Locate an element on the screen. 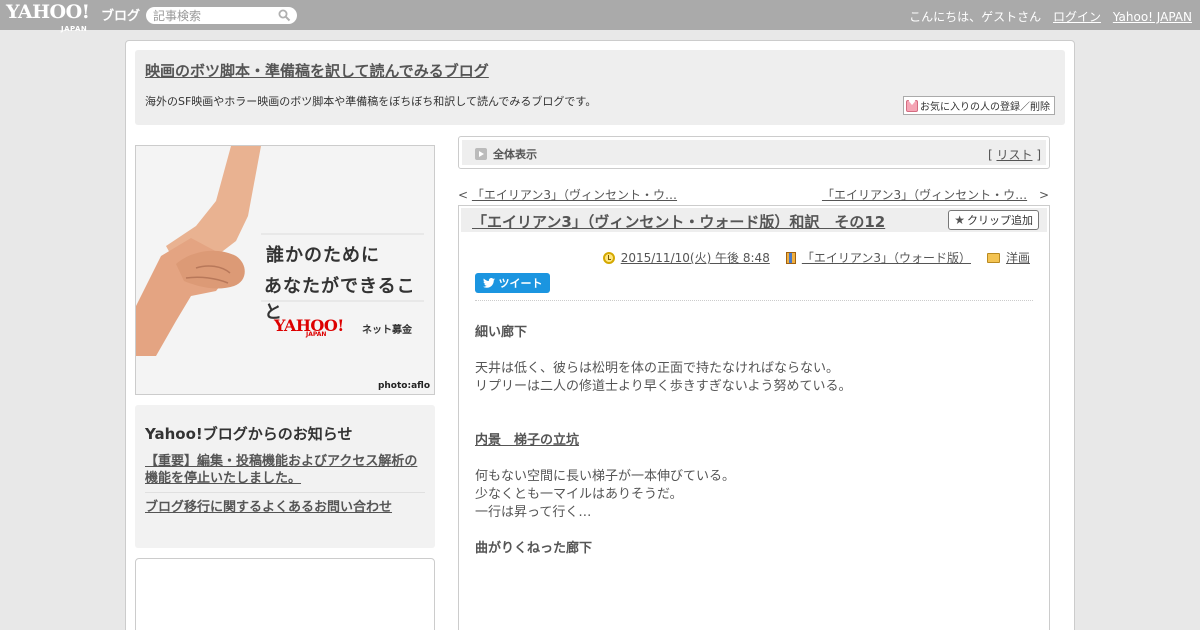 Image resolution: width=1200 pixels, height=630 pixels. body-line: リプリーは二人の修道士より早く歩きすぎないよう努めている。 is located at coordinates (663, 386).